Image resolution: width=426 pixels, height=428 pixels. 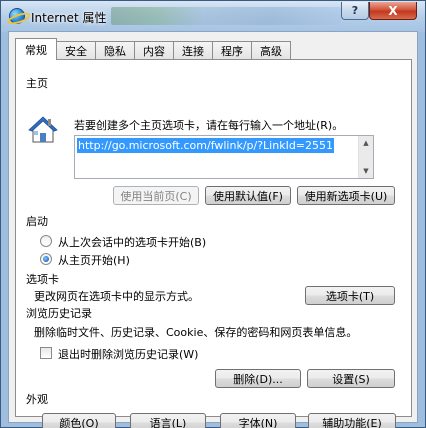 I want to click on accessibility-button: 辅助功能(E), so click(x=352, y=420).